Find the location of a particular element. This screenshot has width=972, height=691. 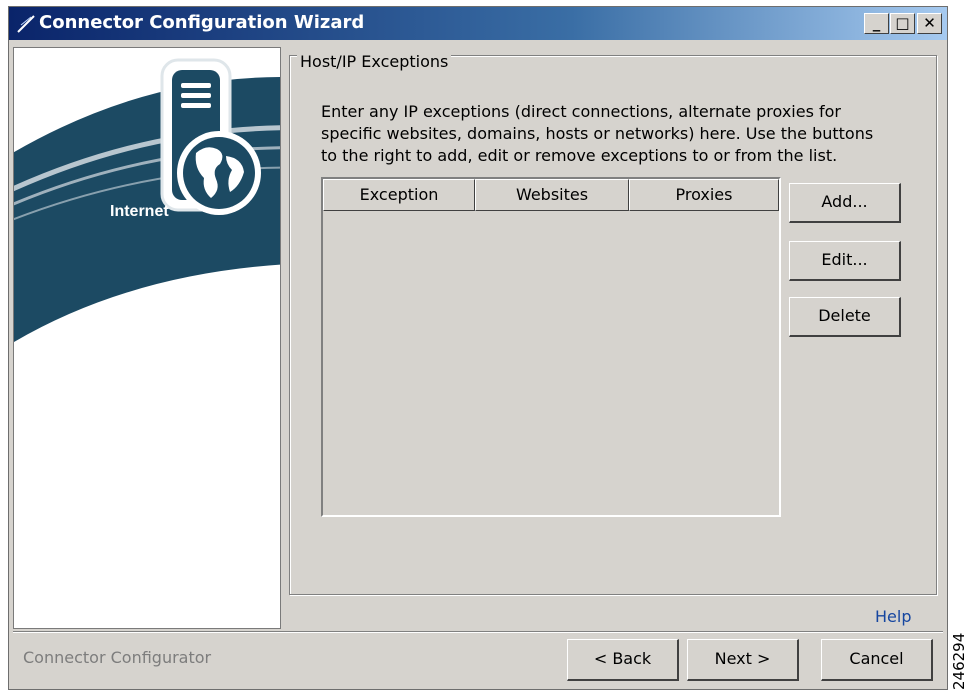

help-link: Help is located at coordinates (893, 616).